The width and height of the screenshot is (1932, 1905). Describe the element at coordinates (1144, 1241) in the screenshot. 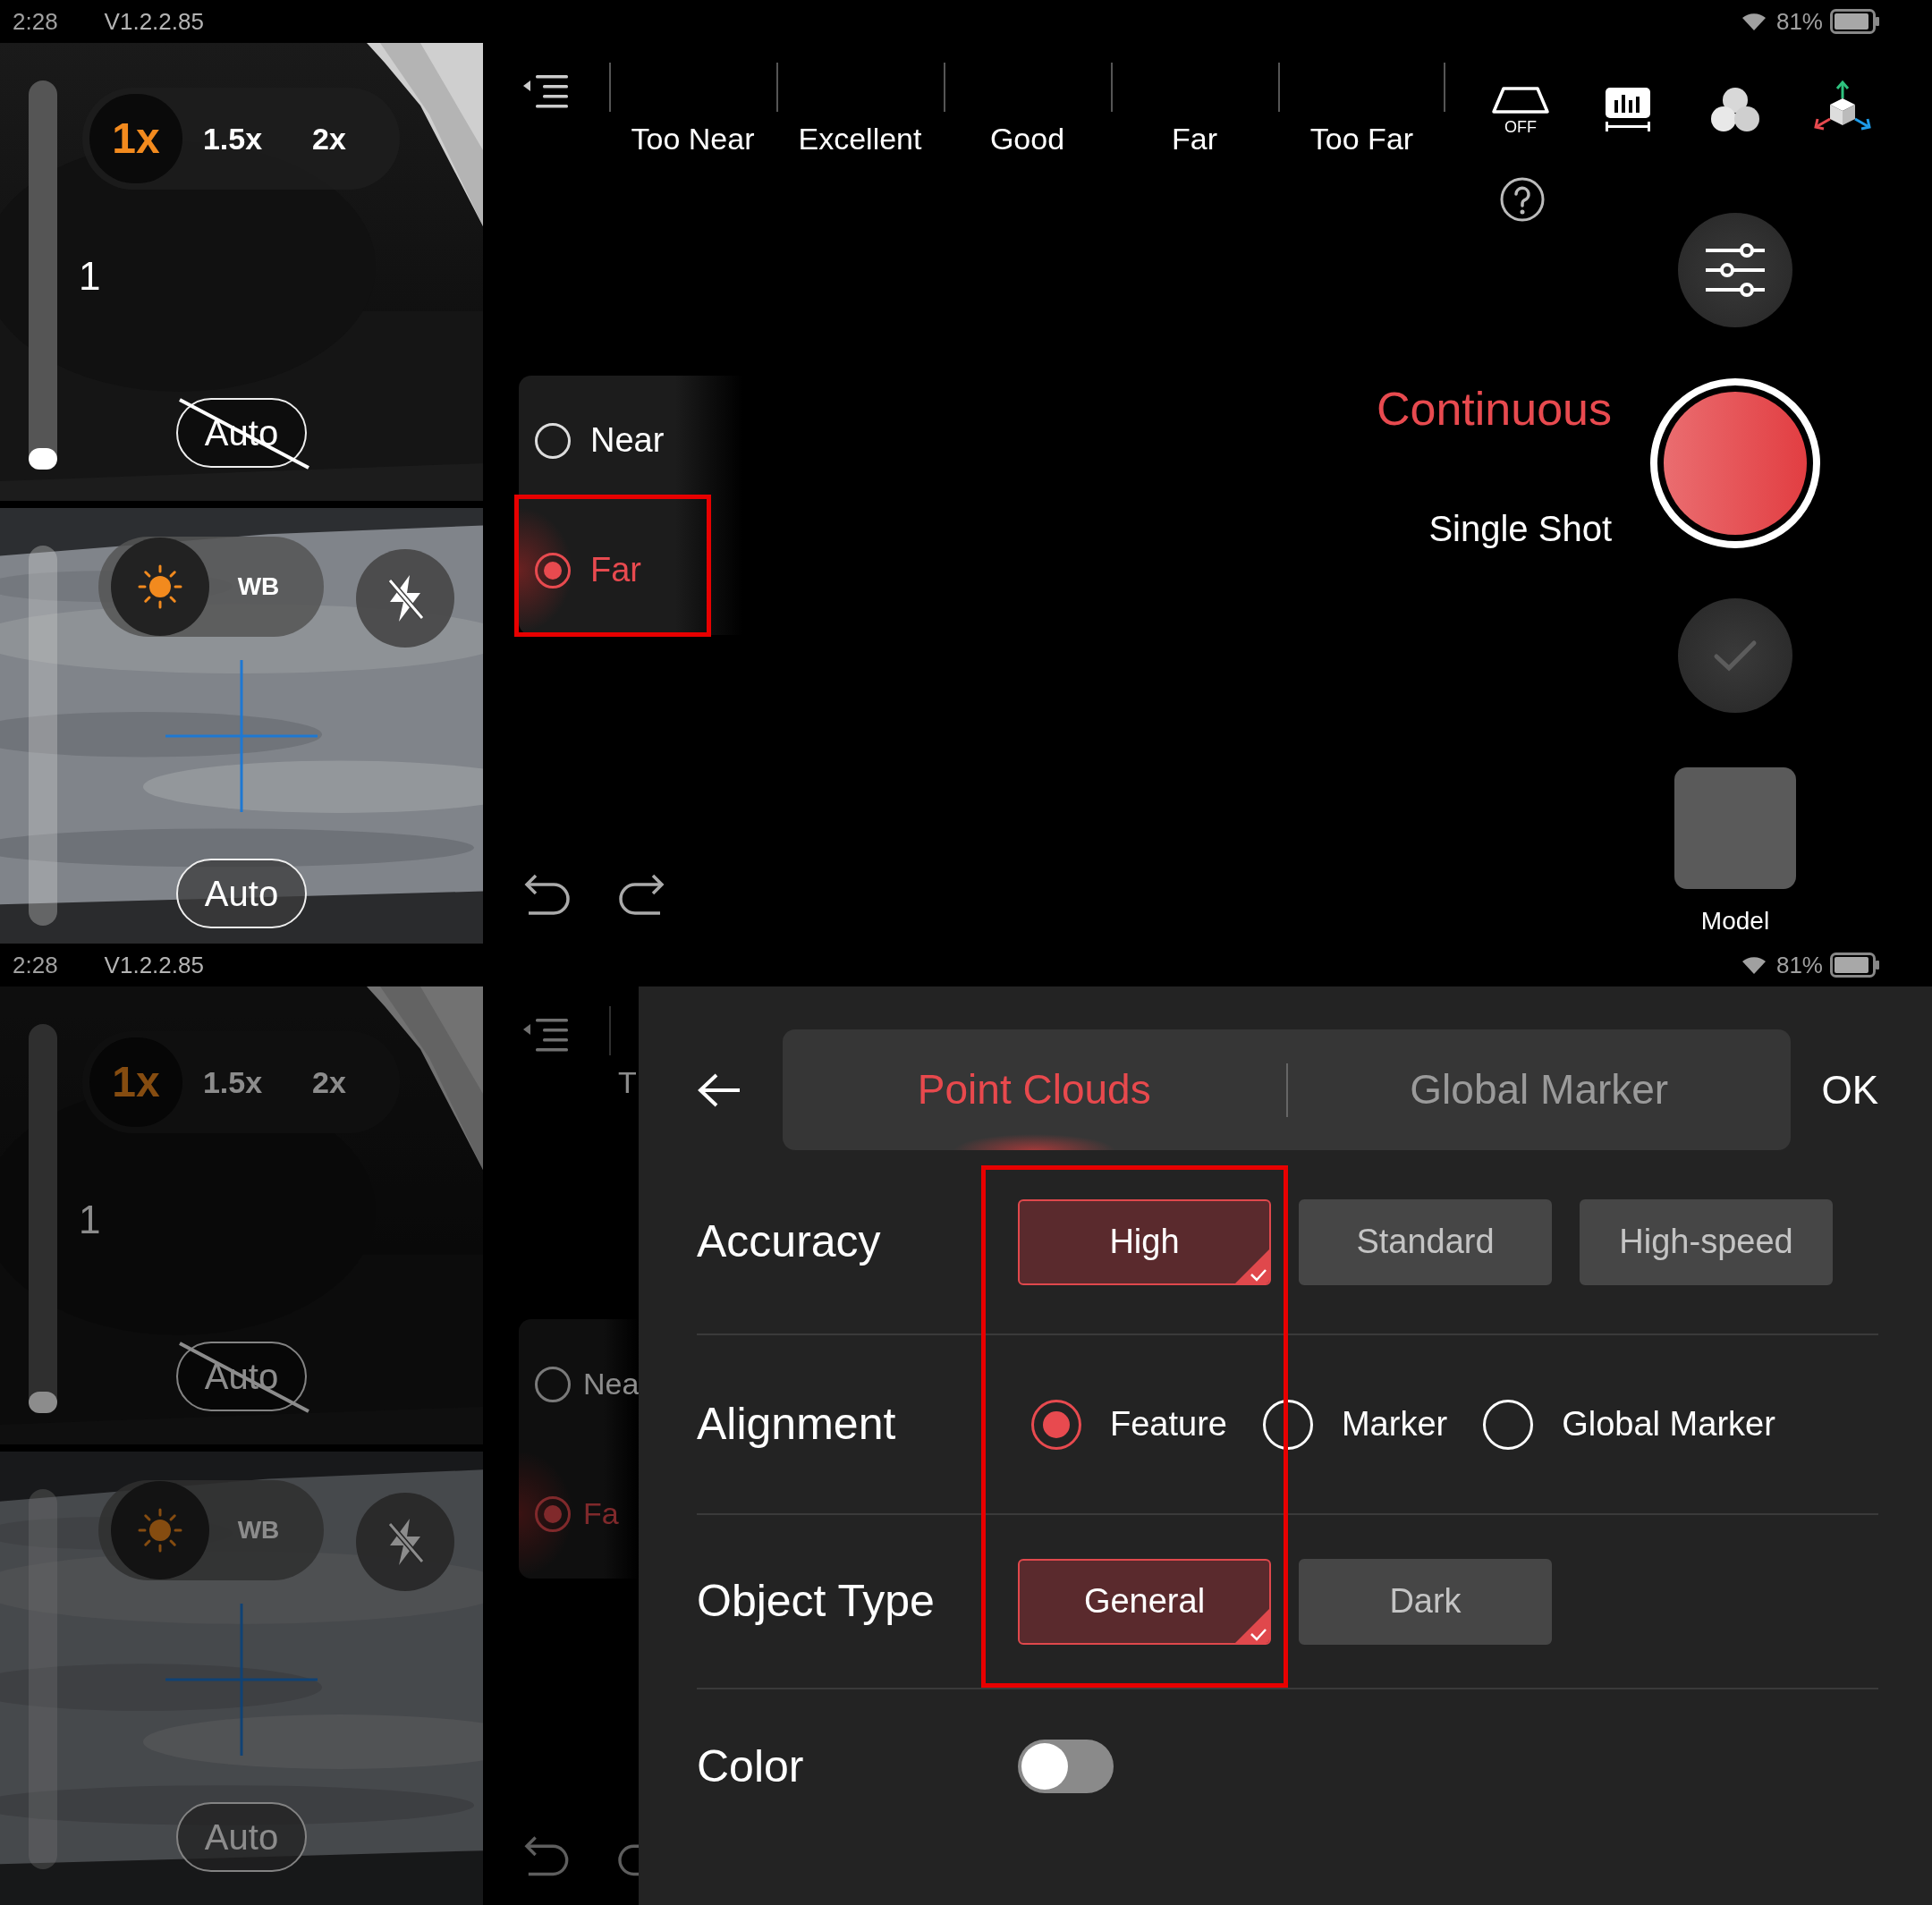

I see `option-button: High` at that location.